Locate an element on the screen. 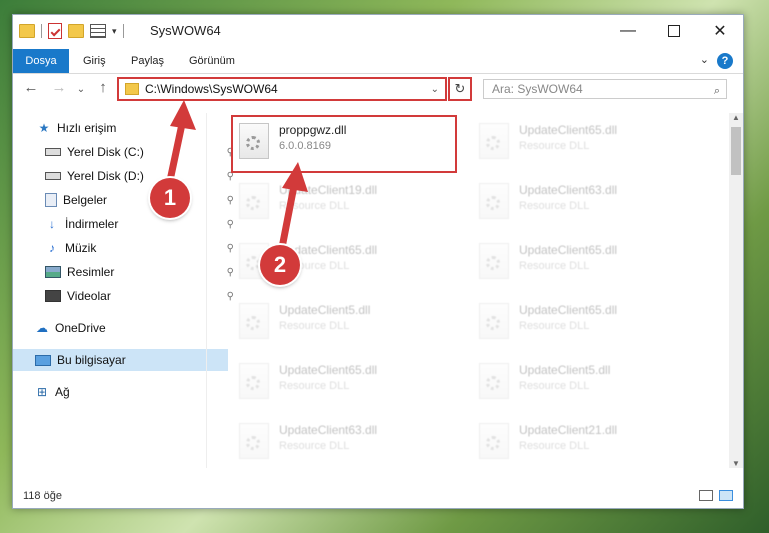  step-2-badge: 2 is located at coordinates (280, 265).